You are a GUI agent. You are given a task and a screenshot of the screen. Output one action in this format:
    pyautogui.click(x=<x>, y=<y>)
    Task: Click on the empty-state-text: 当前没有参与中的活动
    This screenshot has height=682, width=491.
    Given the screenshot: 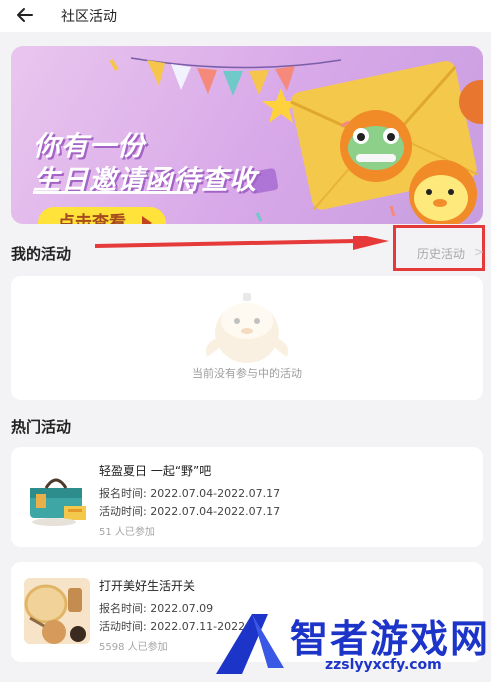 What is the action you would take?
    pyautogui.click(x=247, y=373)
    